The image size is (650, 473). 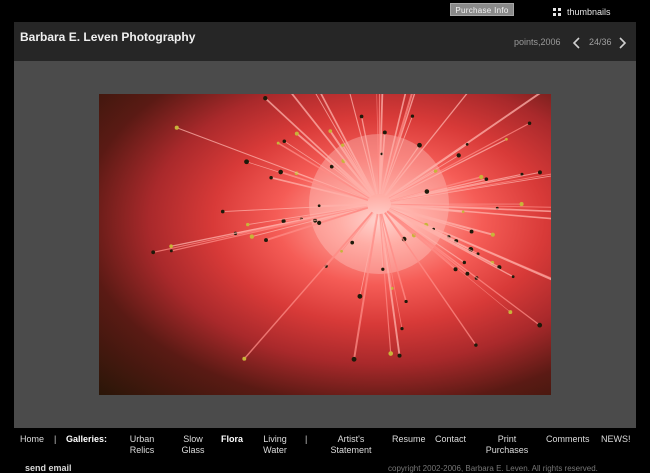 What do you see at coordinates (142, 439) in the screenshot?
I see `nav-label: Urban` at bounding box center [142, 439].